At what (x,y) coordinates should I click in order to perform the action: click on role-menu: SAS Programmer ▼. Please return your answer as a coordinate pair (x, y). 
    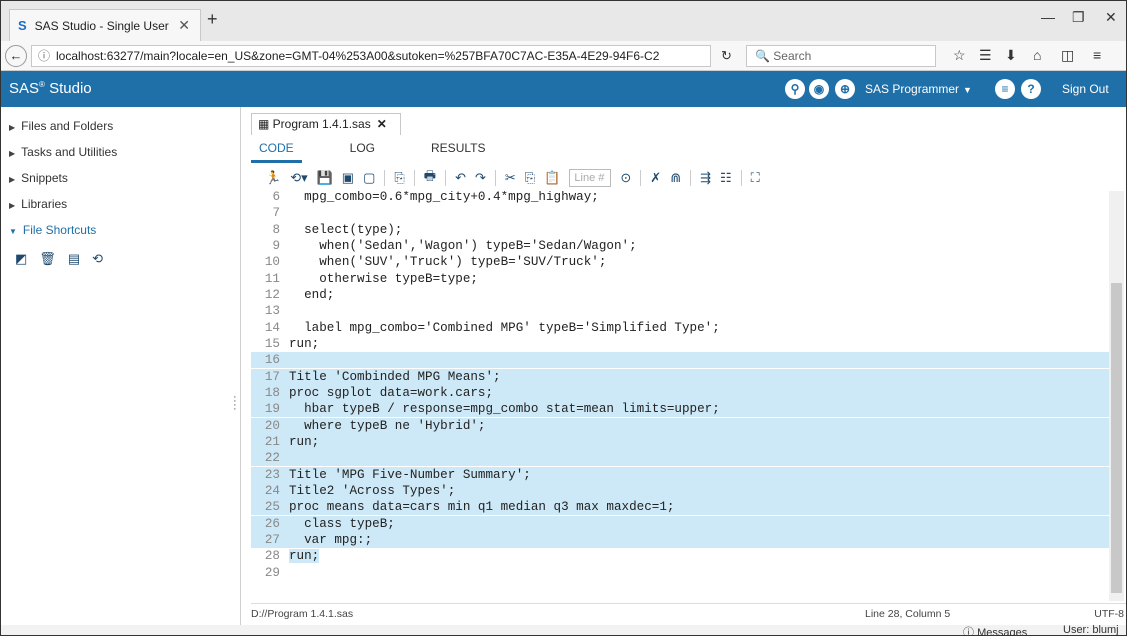
    Looking at the image, I should click on (918, 89).